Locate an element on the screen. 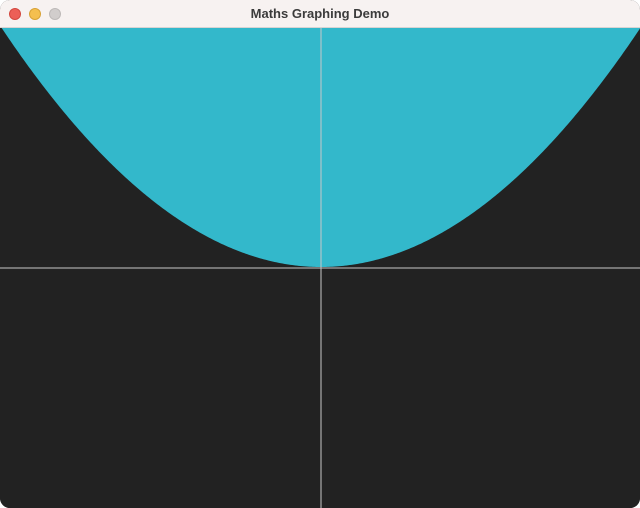  window-title: Maths Graphing Demo is located at coordinates (320, 13).